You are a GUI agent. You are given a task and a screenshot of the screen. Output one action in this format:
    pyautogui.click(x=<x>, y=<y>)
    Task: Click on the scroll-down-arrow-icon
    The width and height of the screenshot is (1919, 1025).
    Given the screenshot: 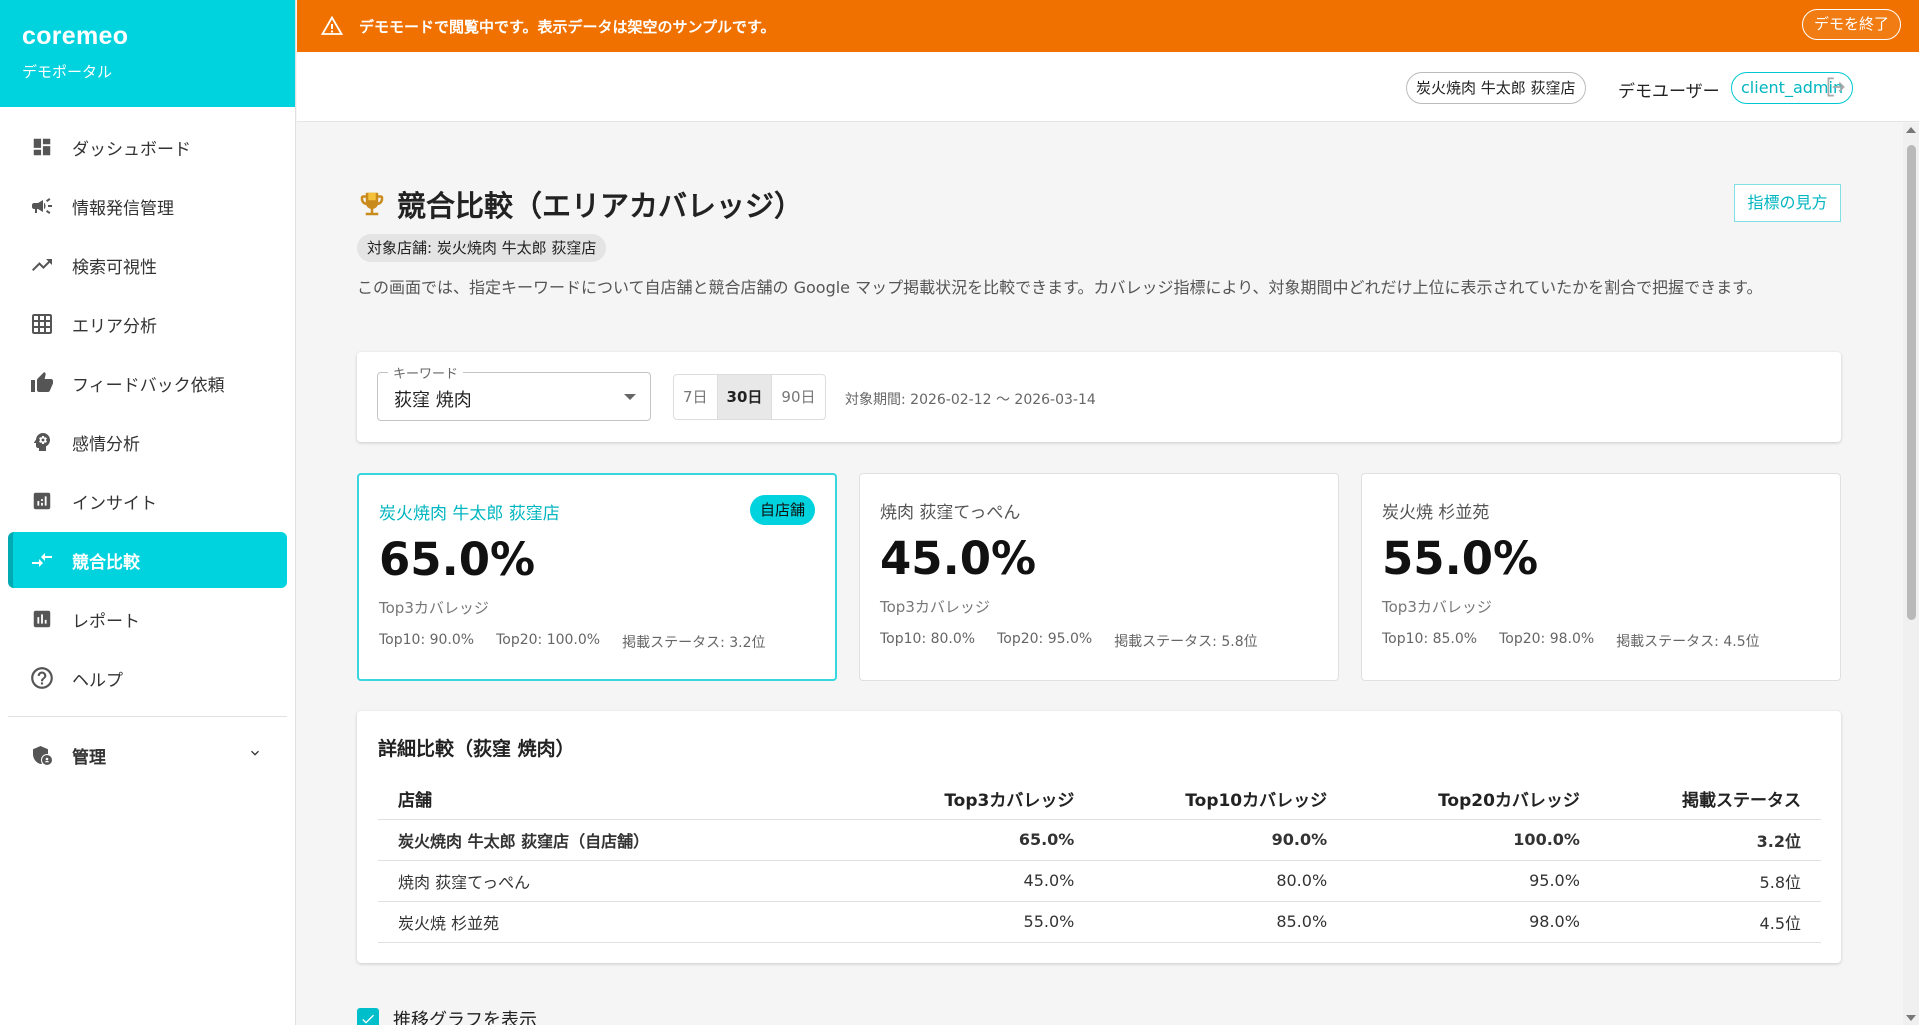 What is the action you would take?
    pyautogui.click(x=1911, y=1018)
    